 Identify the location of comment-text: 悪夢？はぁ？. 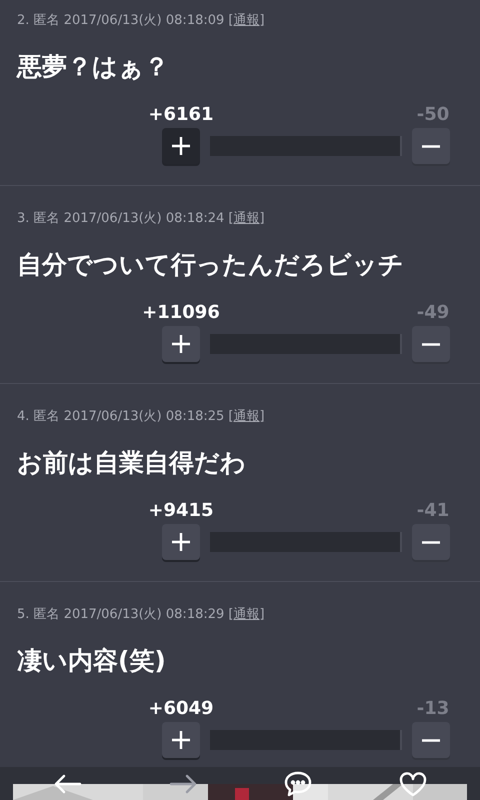
(92, 67).